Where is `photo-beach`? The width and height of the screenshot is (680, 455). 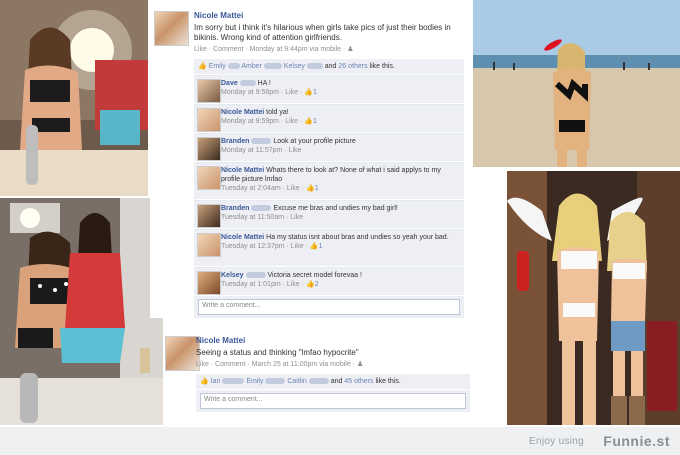
photo-beach is located at coordinates (576, 83).